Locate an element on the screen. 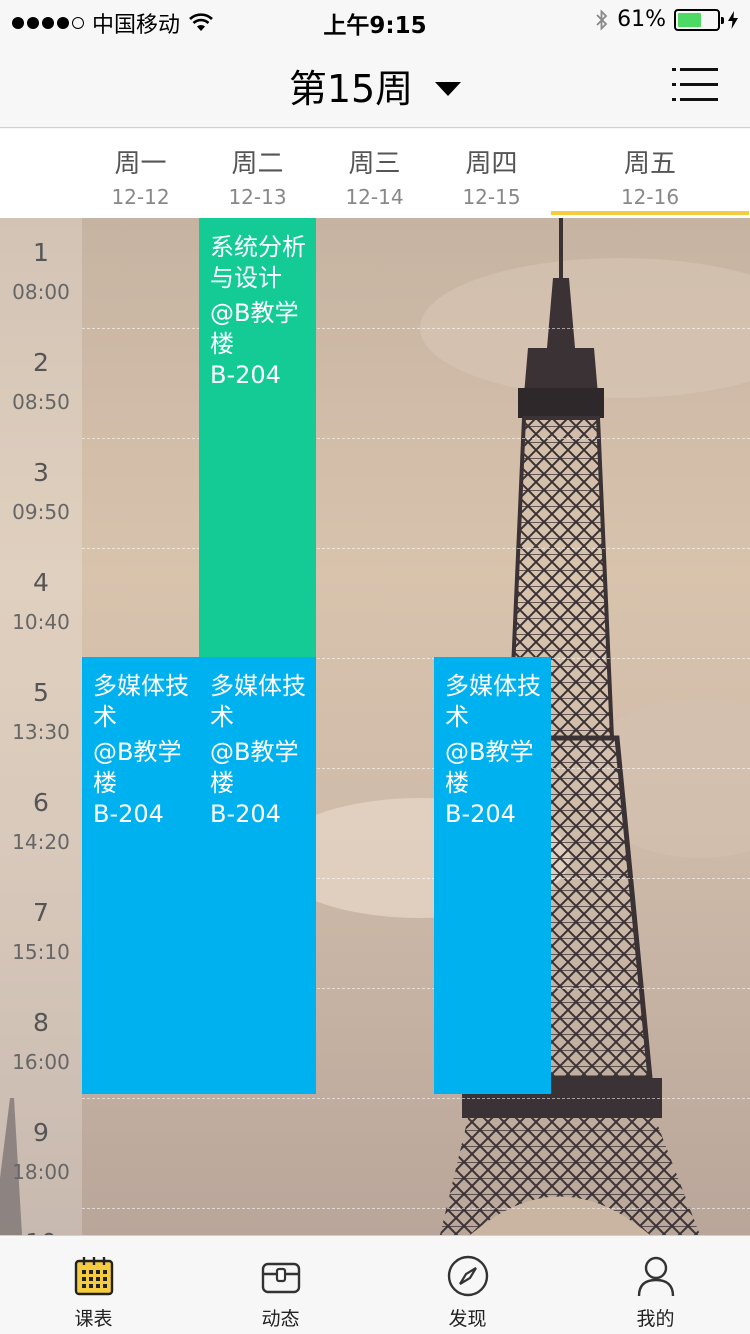 The height and width of the screenshot is (1334, 750). tab-bar: 课表 动态 发现 我的 is located at coordinates (375, 1284).